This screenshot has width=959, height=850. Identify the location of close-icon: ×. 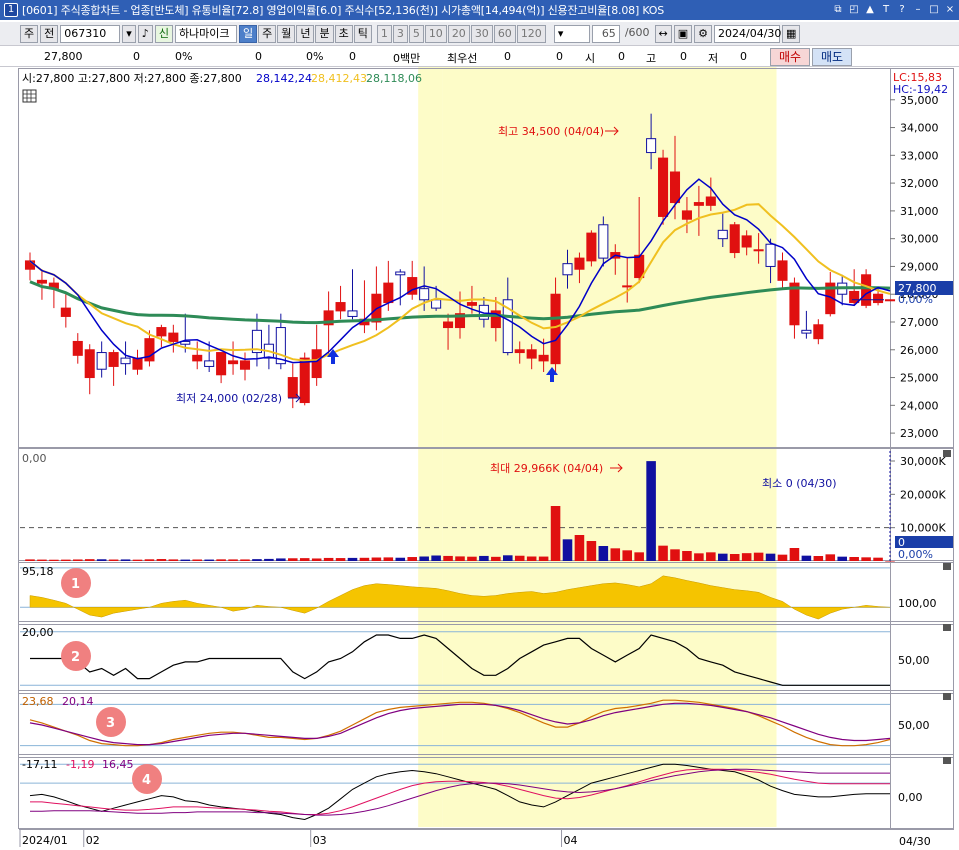
(950, 9).